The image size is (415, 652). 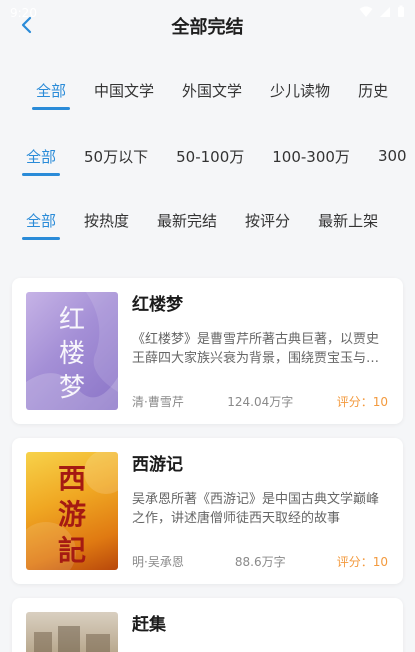 I want to click on wordcount-tab-100-300: 100-300万, so click(x=311, y=156).